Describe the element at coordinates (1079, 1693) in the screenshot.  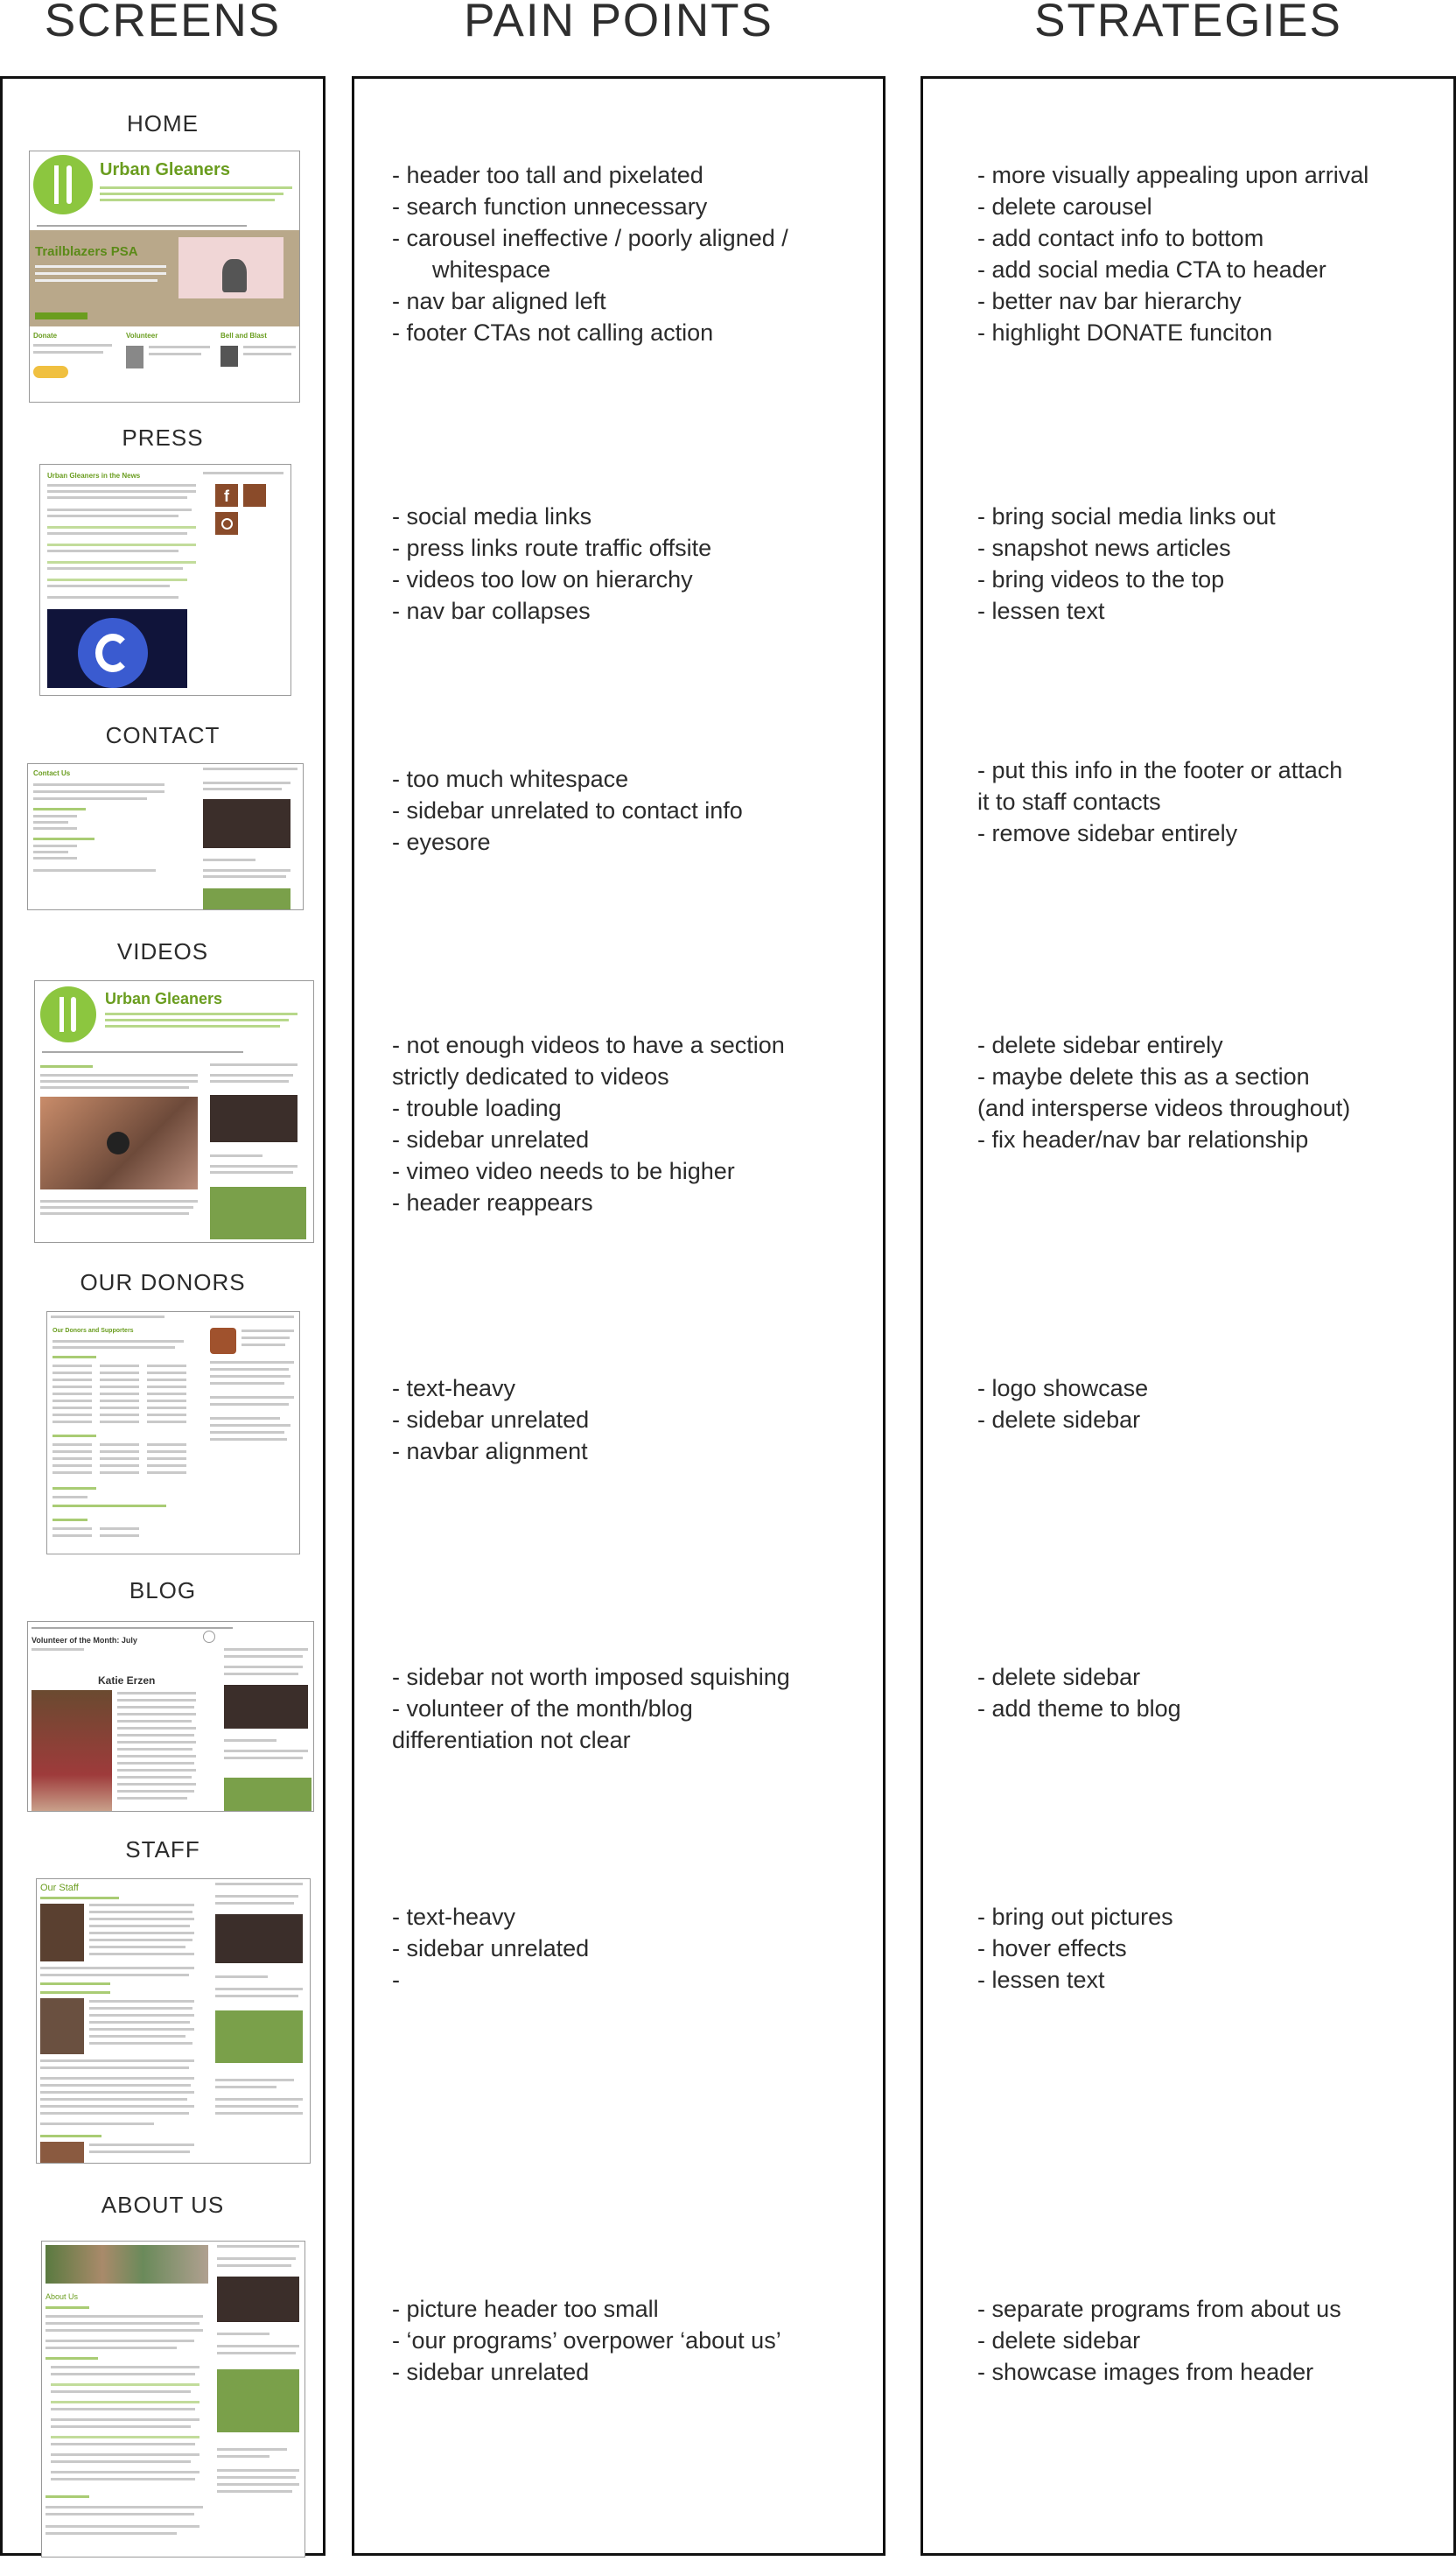
I see `strategies-blog: - delete sidebar - add theme to blog` at that location.